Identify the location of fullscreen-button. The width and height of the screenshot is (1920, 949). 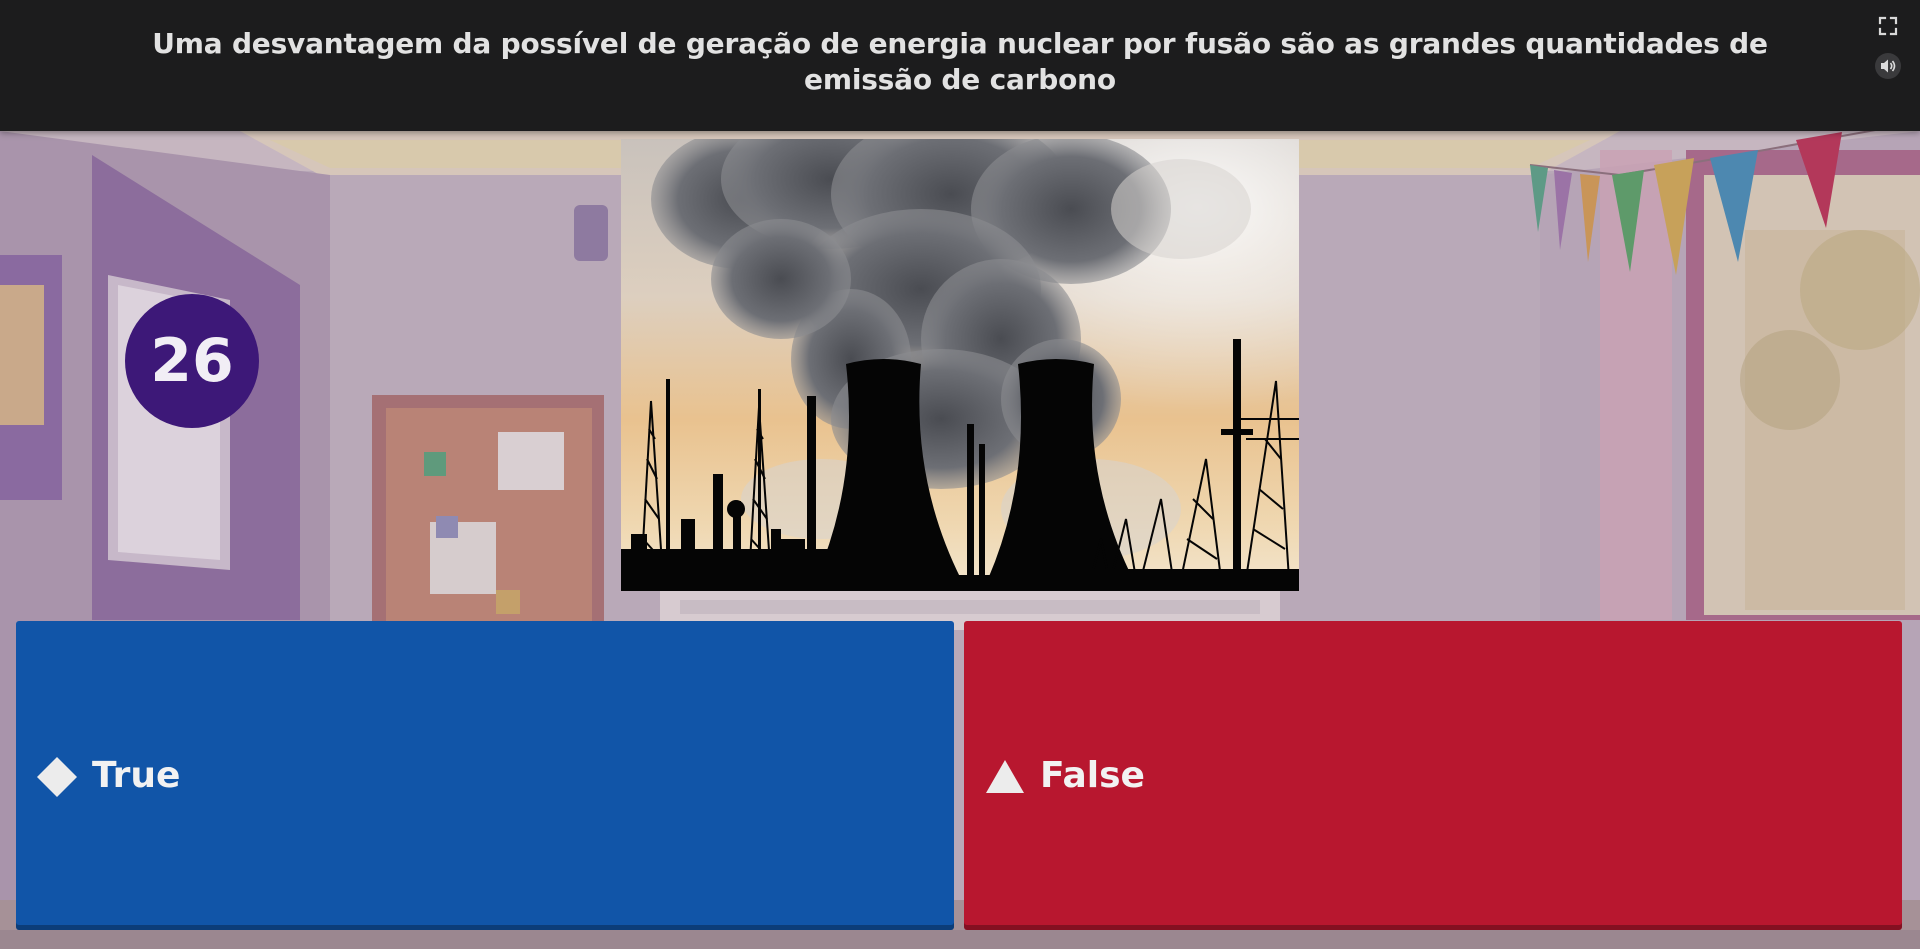
(1888, 26).